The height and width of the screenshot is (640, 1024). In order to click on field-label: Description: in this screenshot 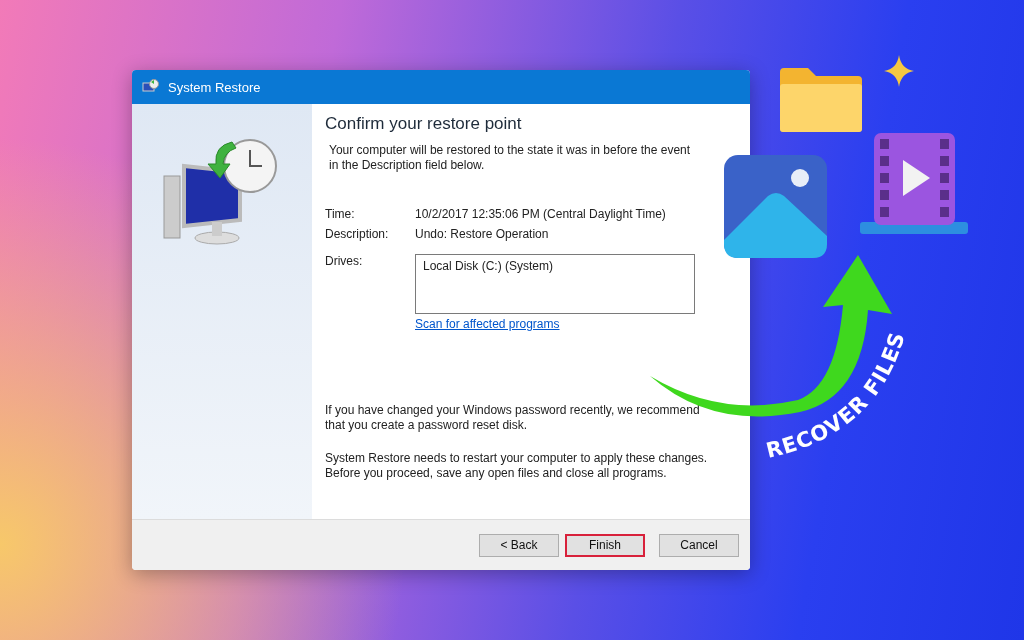, I will do `click(357, 234)`.